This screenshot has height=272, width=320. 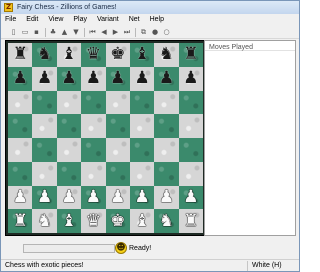 I want to click on menu-net: Net, so click(x=134, y=19).